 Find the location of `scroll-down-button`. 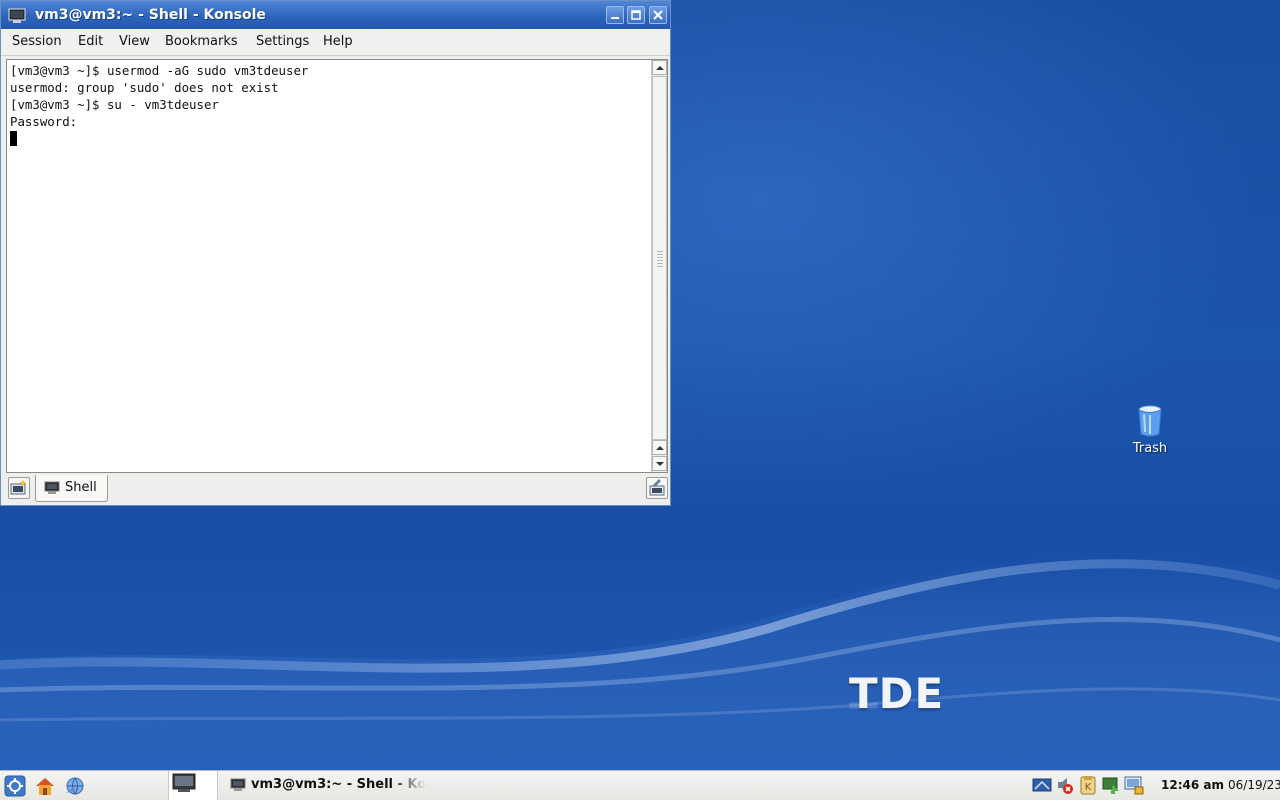

scroll-down-button is located at coordinates (659, 463).